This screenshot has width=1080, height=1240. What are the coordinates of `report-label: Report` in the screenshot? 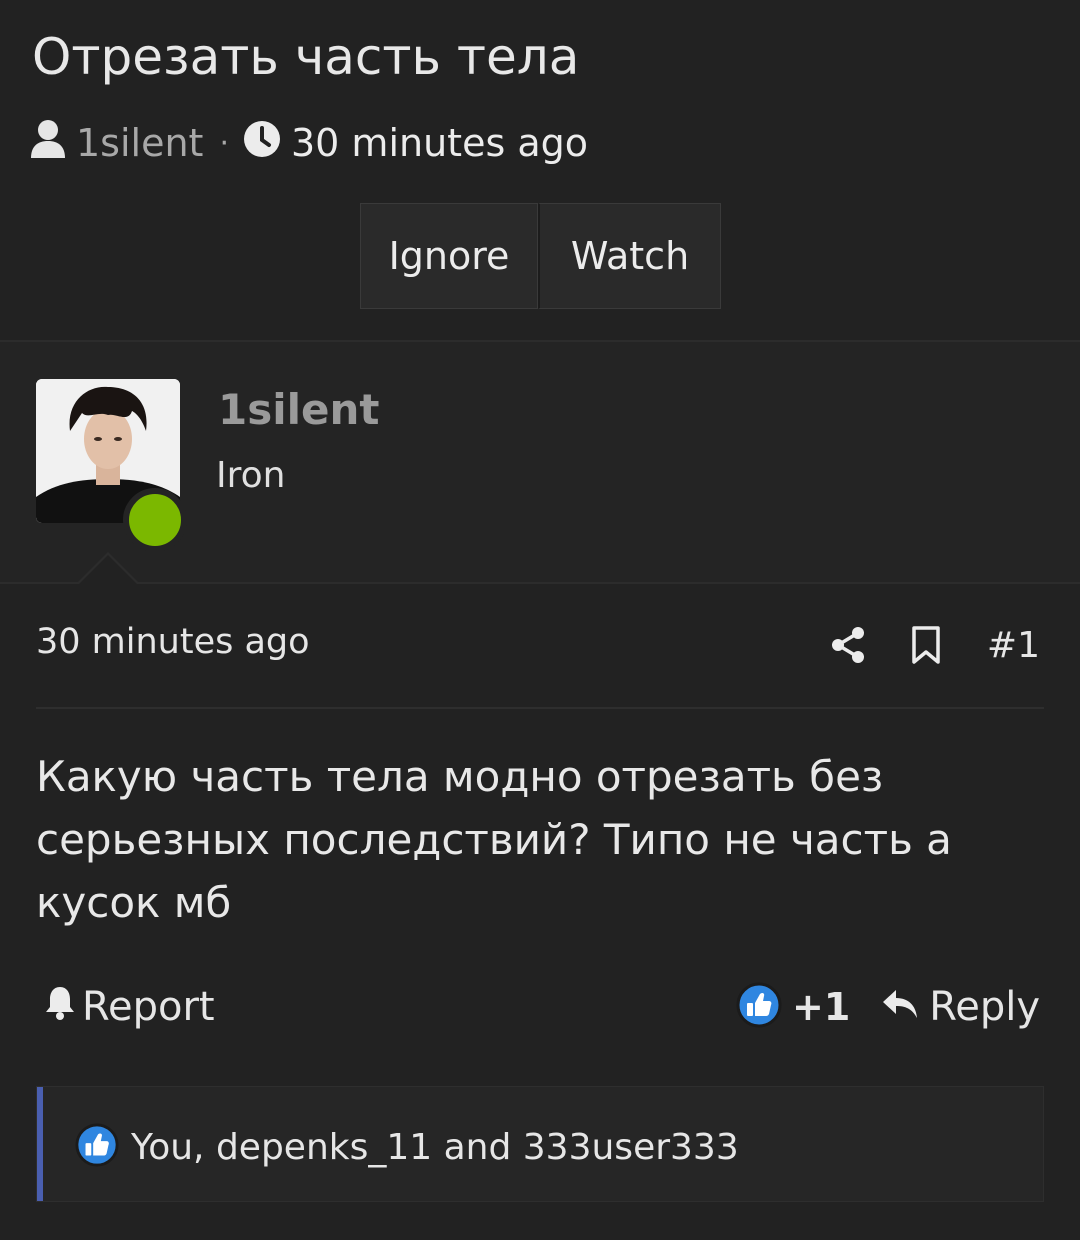 It's located at (148, 1007).